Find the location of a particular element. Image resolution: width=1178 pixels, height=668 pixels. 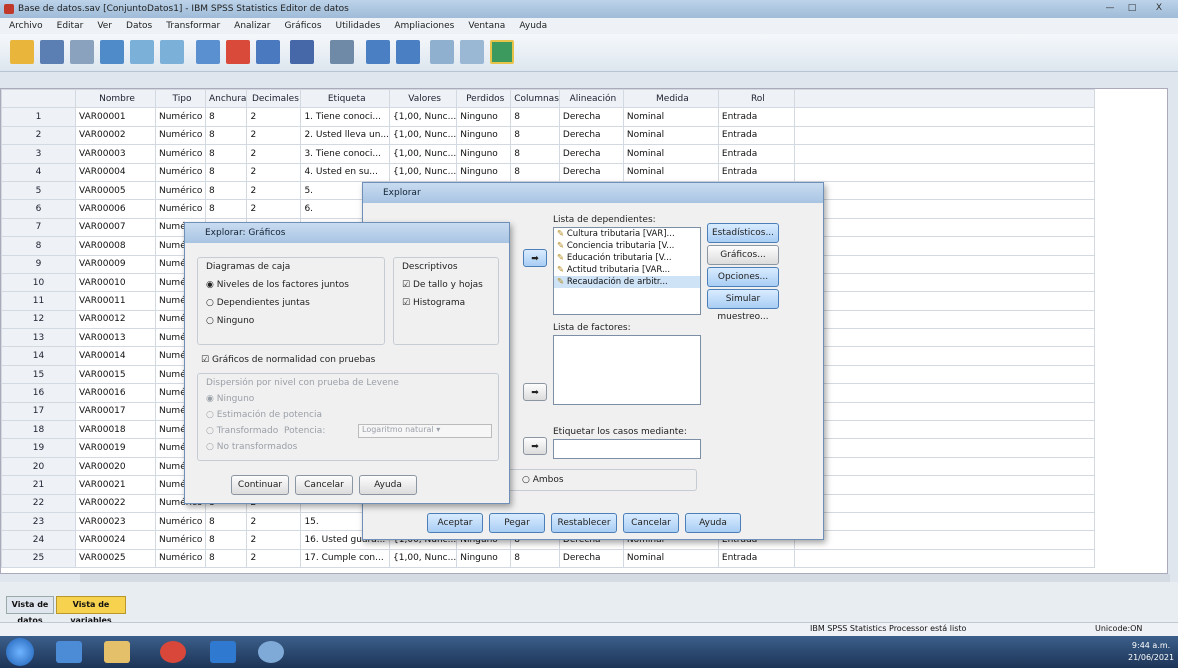

label-cases-field is located at coordinates (627, 449).